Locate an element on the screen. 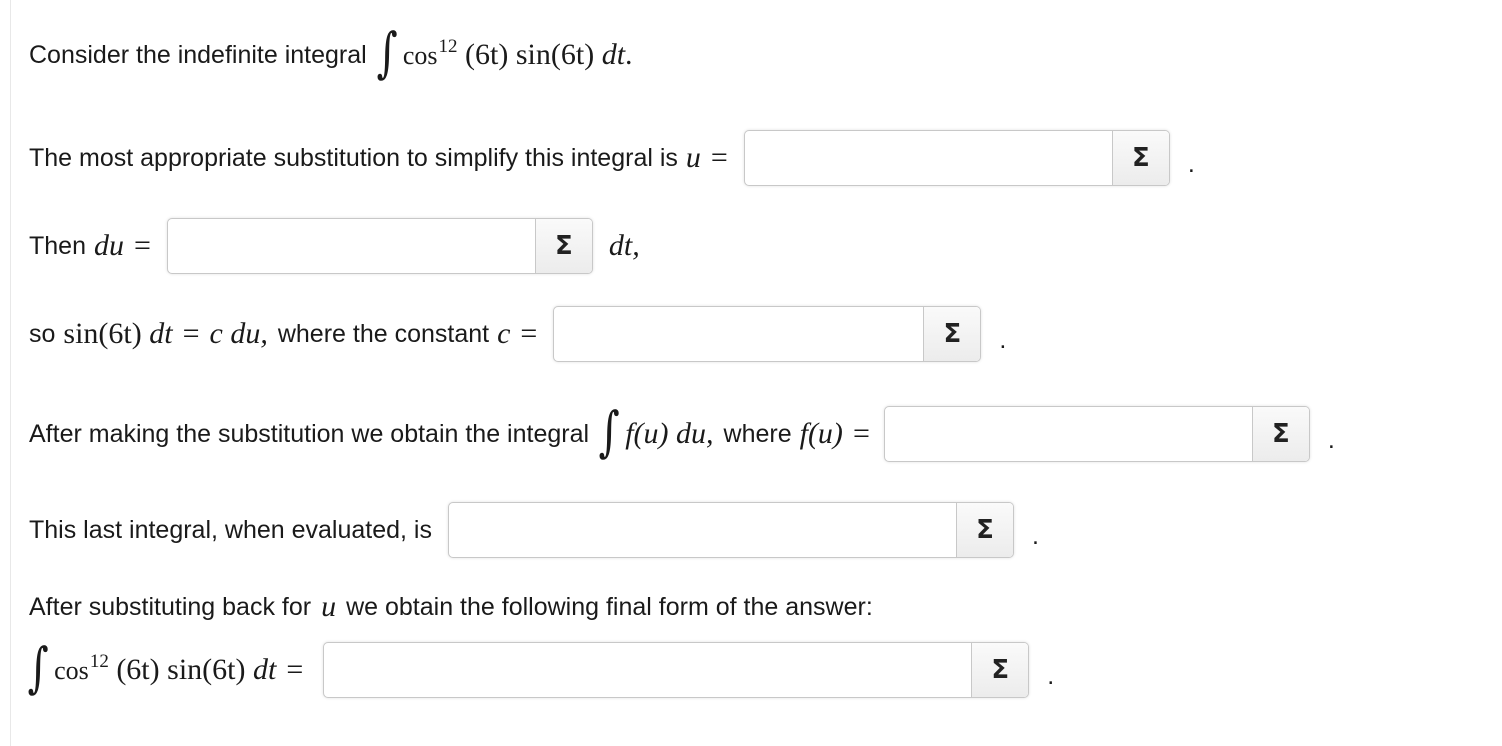  u-variable: u = is located at coordinates (706, 157).